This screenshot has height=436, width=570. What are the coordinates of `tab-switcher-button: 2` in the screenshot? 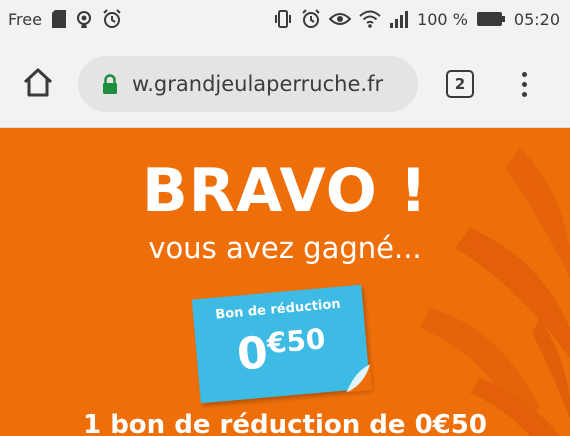 It's located at (460, 84).